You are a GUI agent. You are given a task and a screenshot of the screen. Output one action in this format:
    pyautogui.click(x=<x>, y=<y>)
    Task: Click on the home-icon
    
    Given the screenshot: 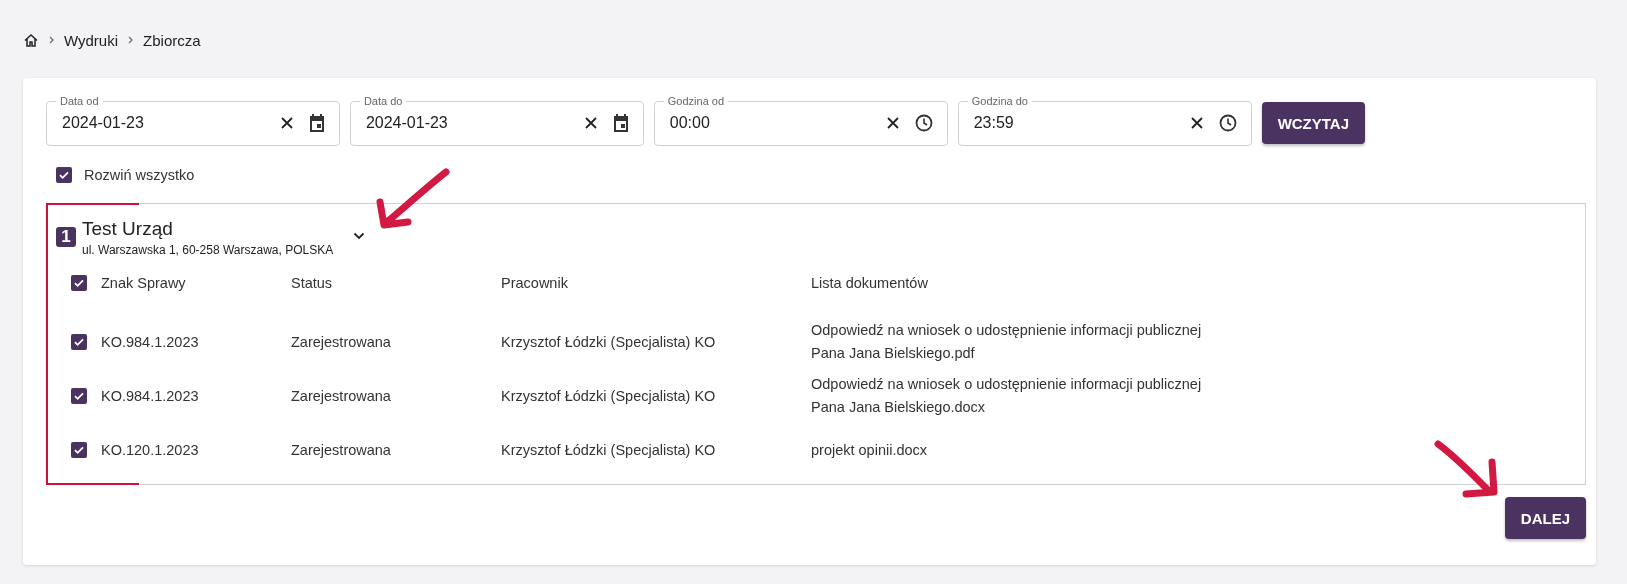 What is the action you would take?
    pyautogui.click(x=31, y=40)
    